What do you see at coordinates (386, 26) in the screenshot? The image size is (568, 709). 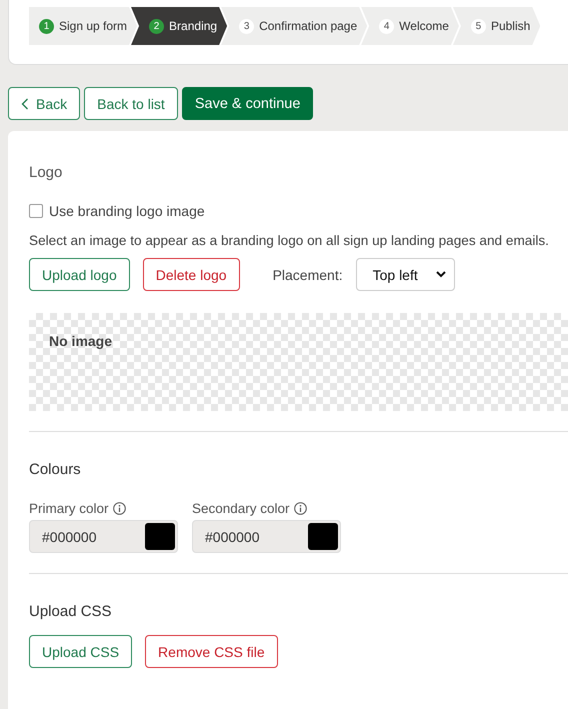 I see `step-number: 4` at bounding box center [386, 26].